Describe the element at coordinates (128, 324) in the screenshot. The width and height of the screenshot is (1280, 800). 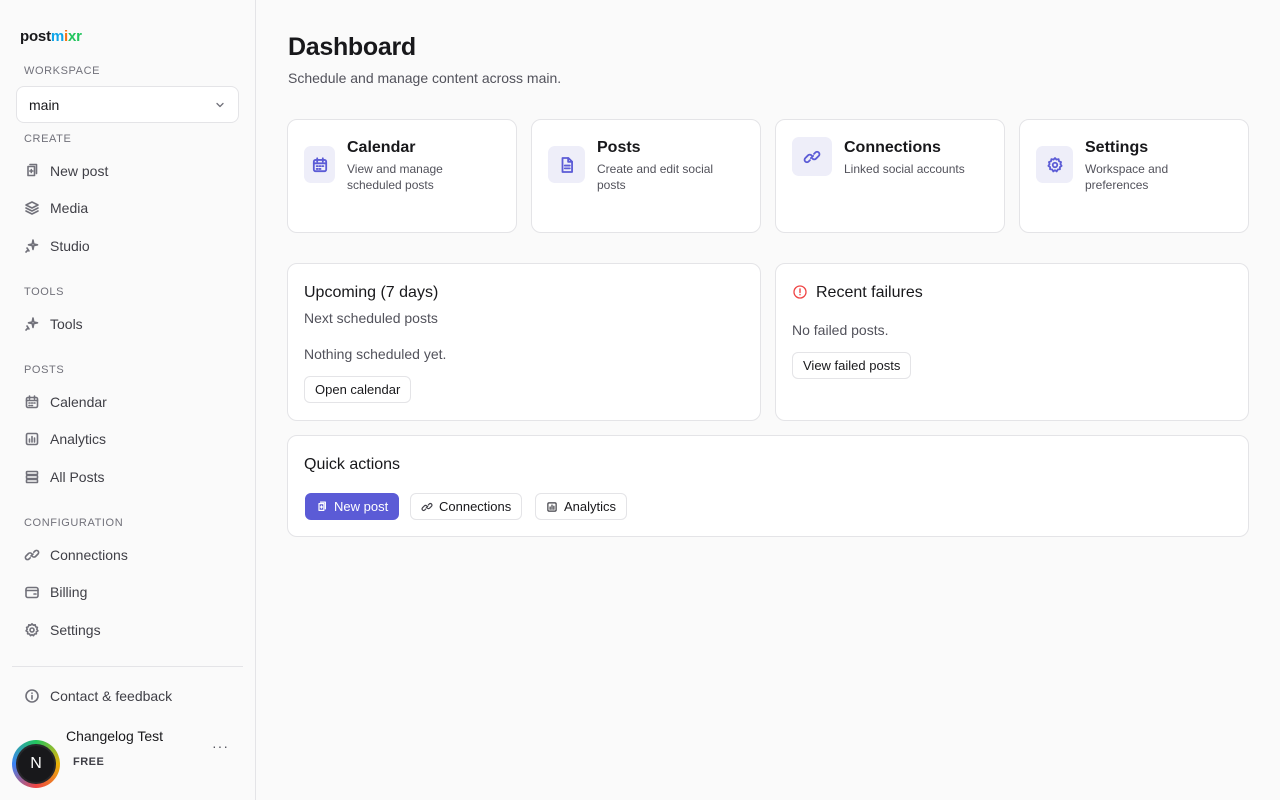
I see `sidebar-item-tools: Tools` at that location.